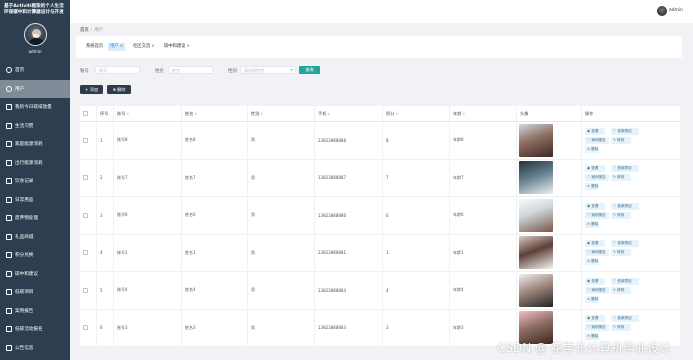  I want to click on doc-icon, so click(9, 125).